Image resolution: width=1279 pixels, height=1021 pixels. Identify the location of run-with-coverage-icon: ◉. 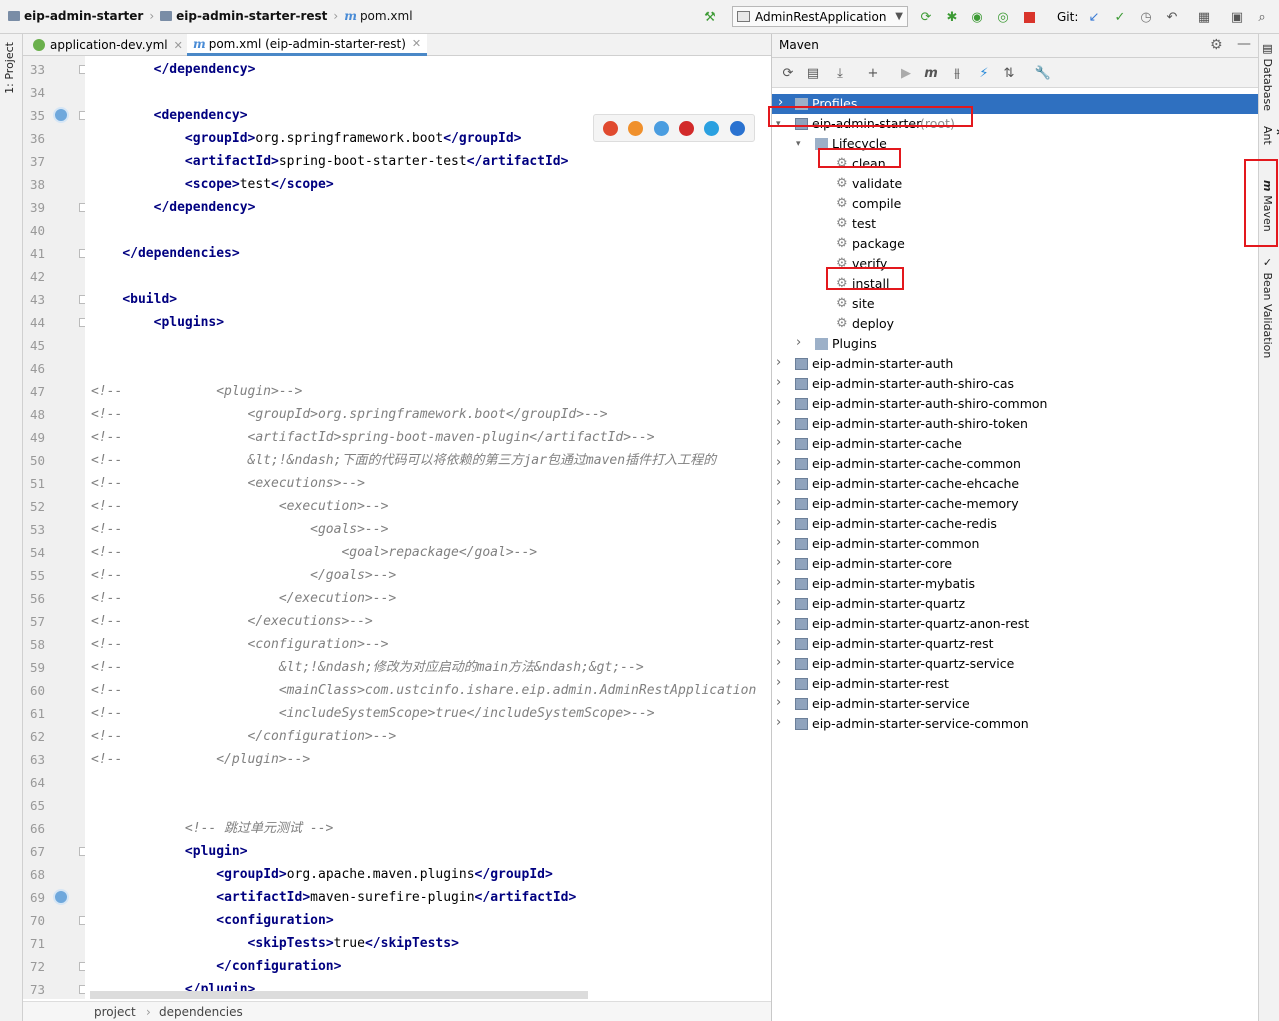
(977, 17).